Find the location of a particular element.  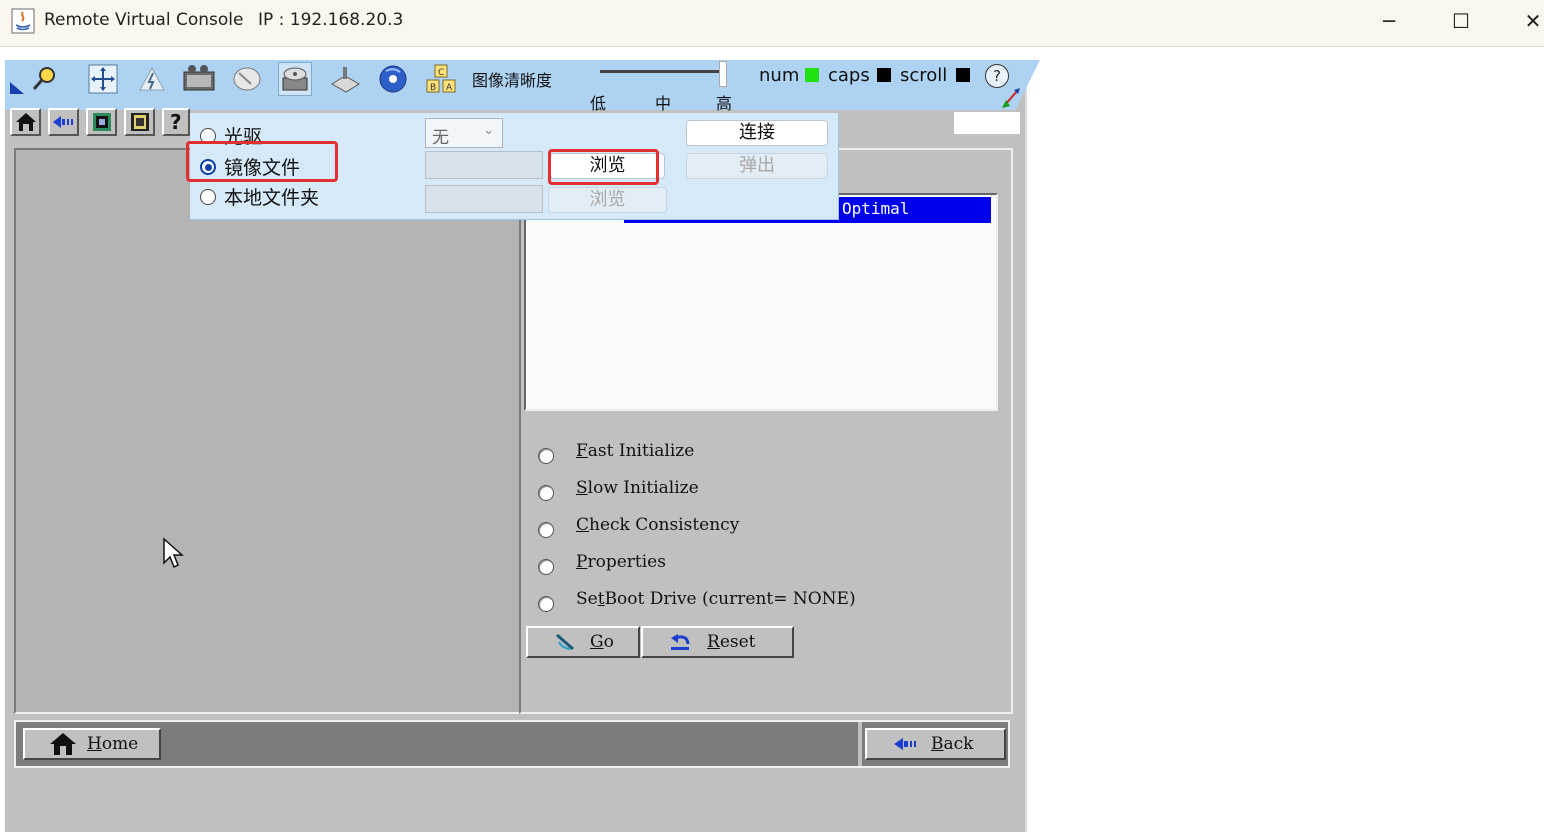

check-consistency-option: Check Consistency is located at coordinates (638, 525).